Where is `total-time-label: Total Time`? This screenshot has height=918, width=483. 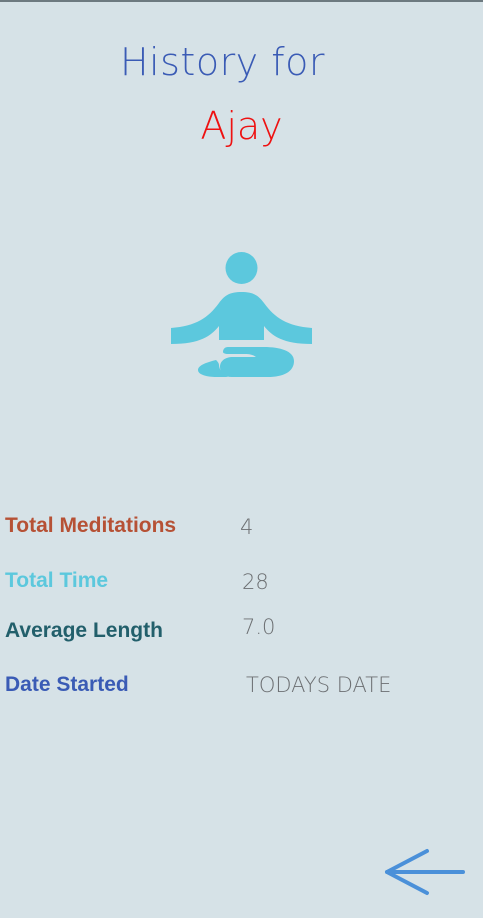 total-time-label: Total Time is located at coordinates (57, 580).